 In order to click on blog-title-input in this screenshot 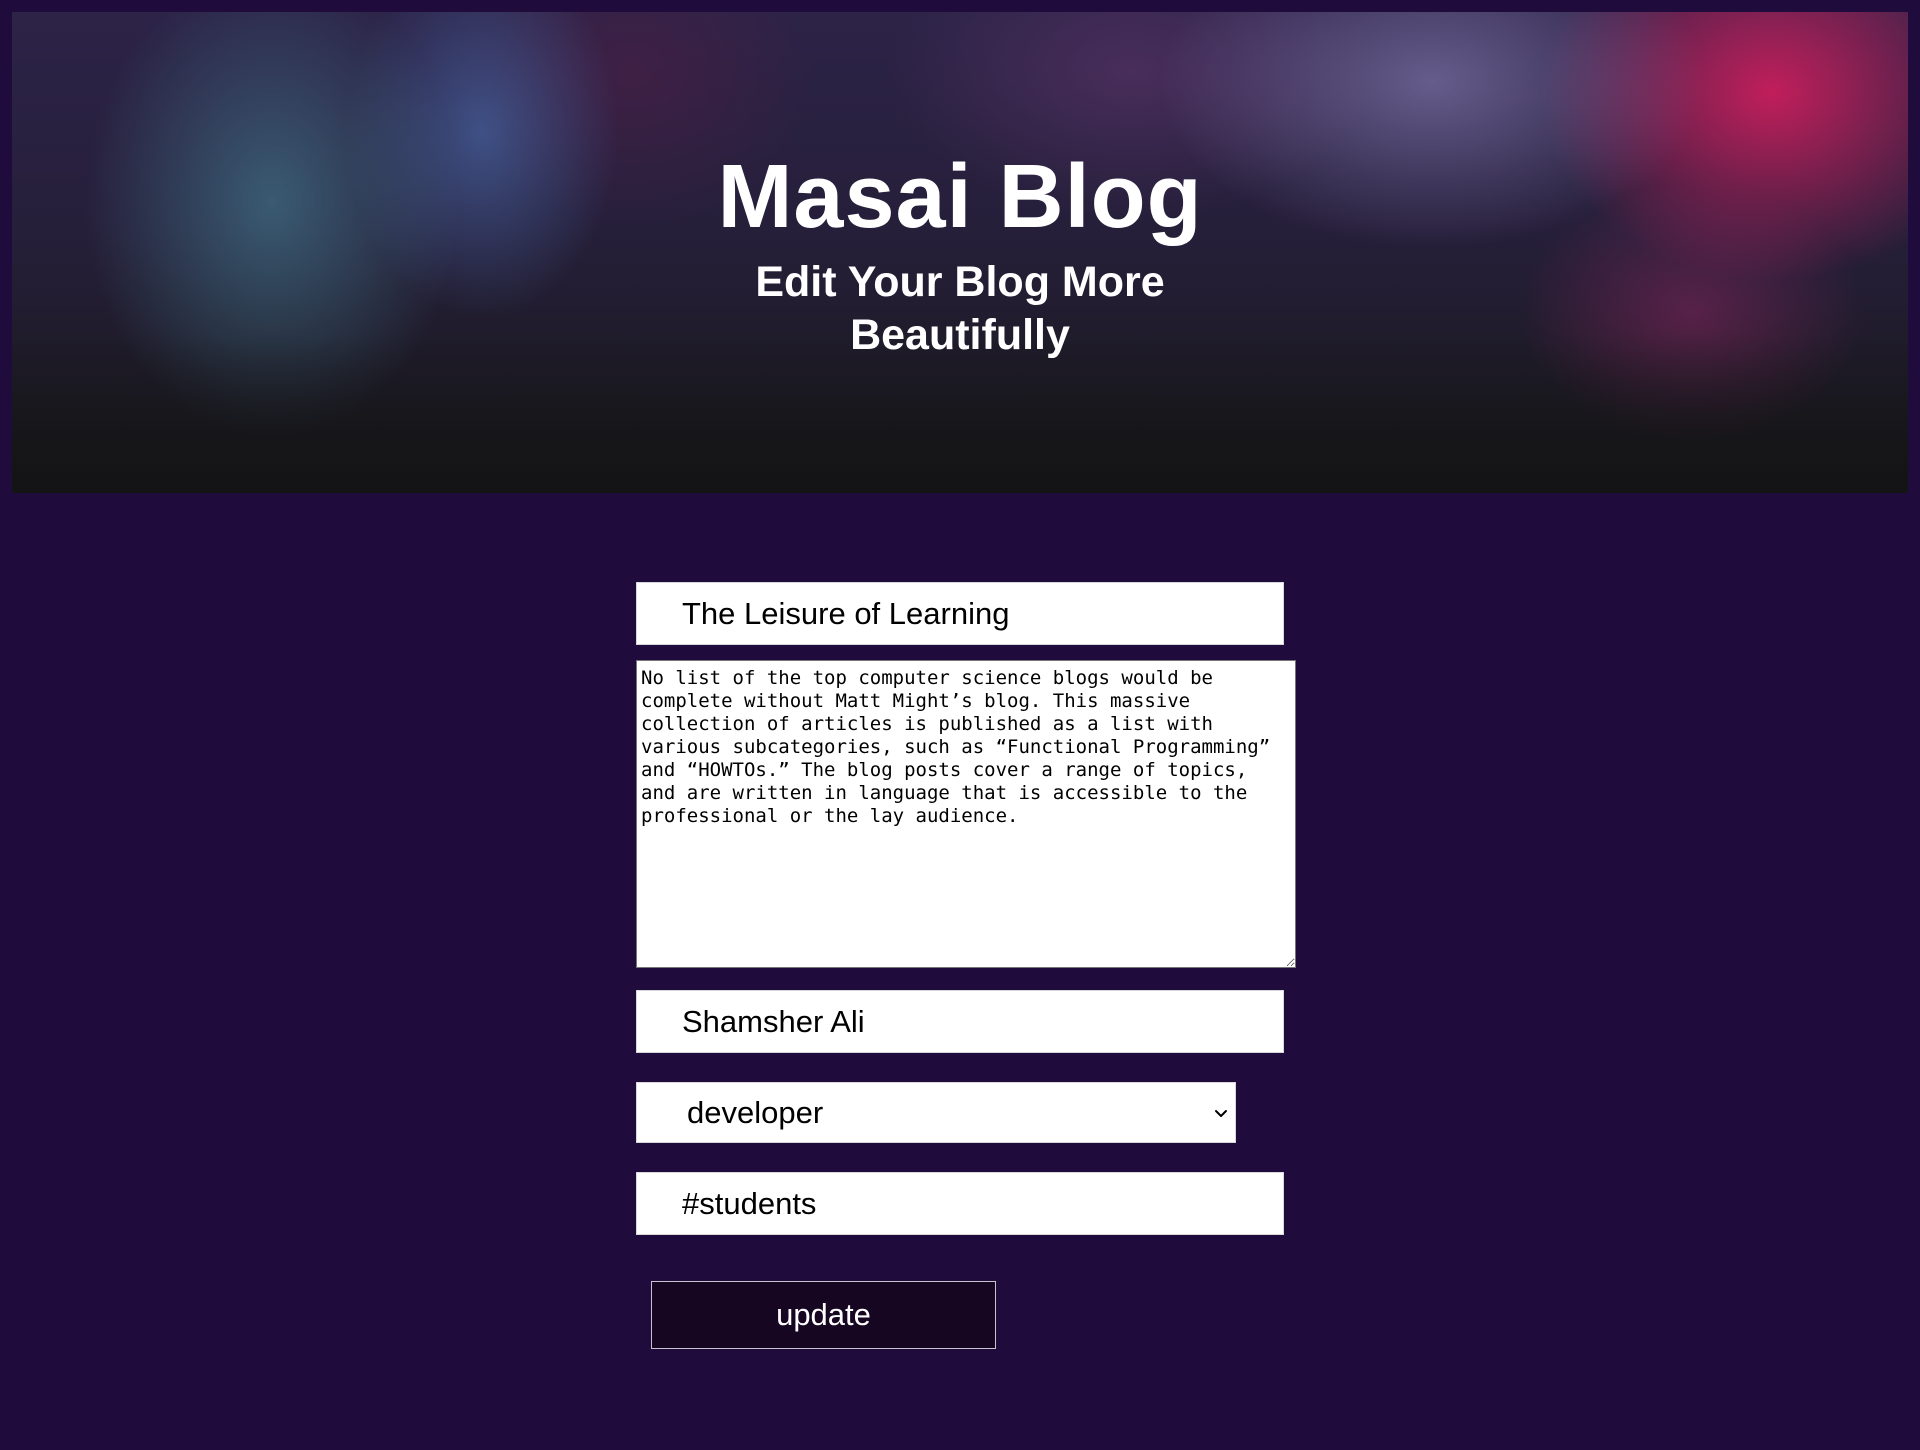, I will do `click(960, 613)`.